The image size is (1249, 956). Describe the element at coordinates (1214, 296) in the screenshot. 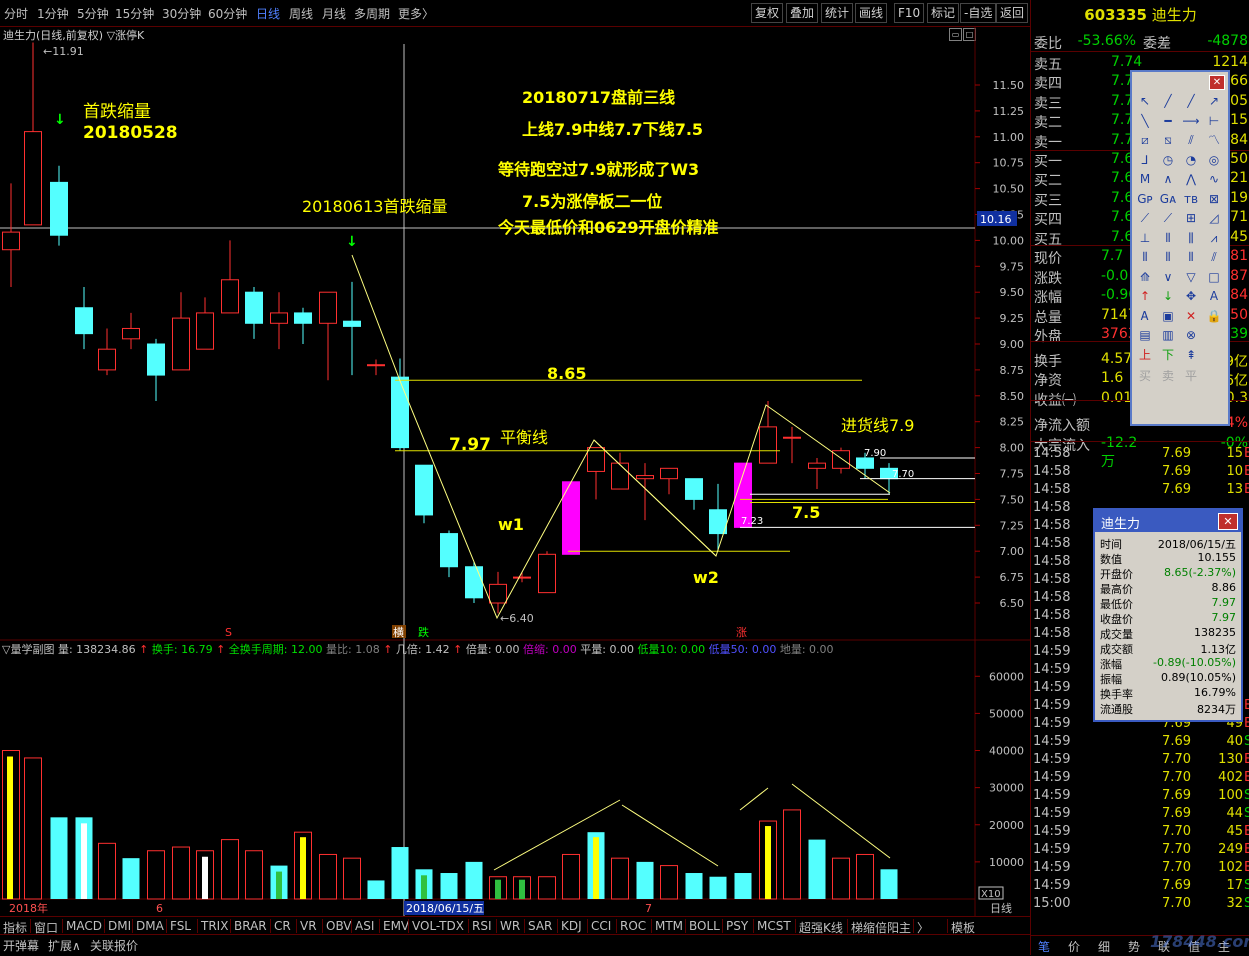

I see `text-icon: A` at that location.